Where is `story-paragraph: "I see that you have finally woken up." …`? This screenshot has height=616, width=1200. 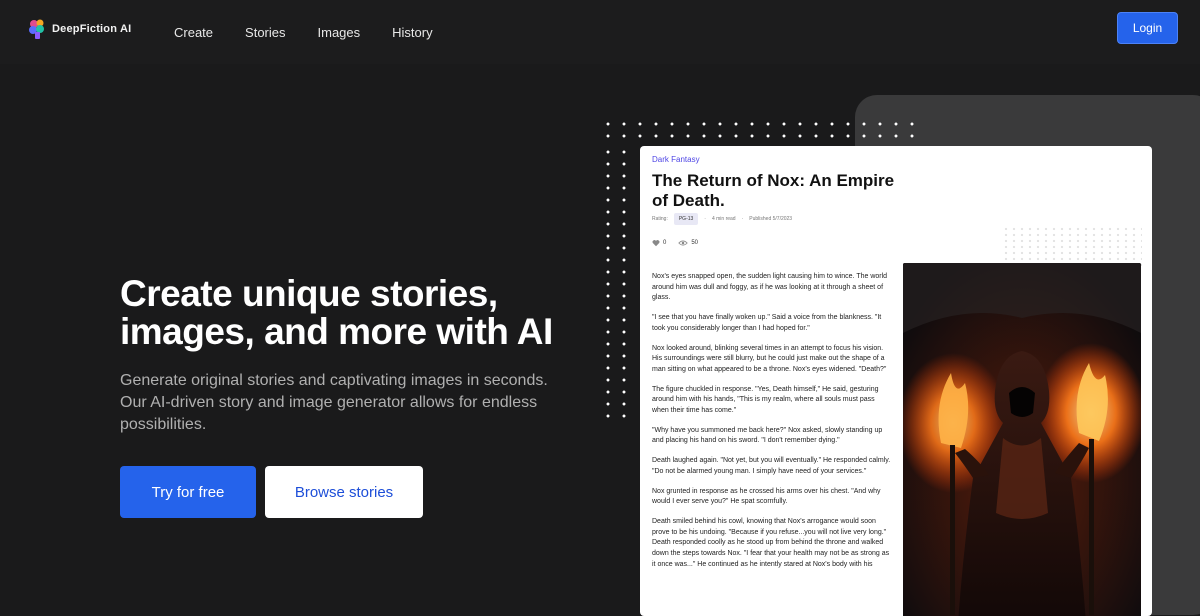 story-paragraph: "I see that you have finally woken up." … is located at coordinates (767, 323).